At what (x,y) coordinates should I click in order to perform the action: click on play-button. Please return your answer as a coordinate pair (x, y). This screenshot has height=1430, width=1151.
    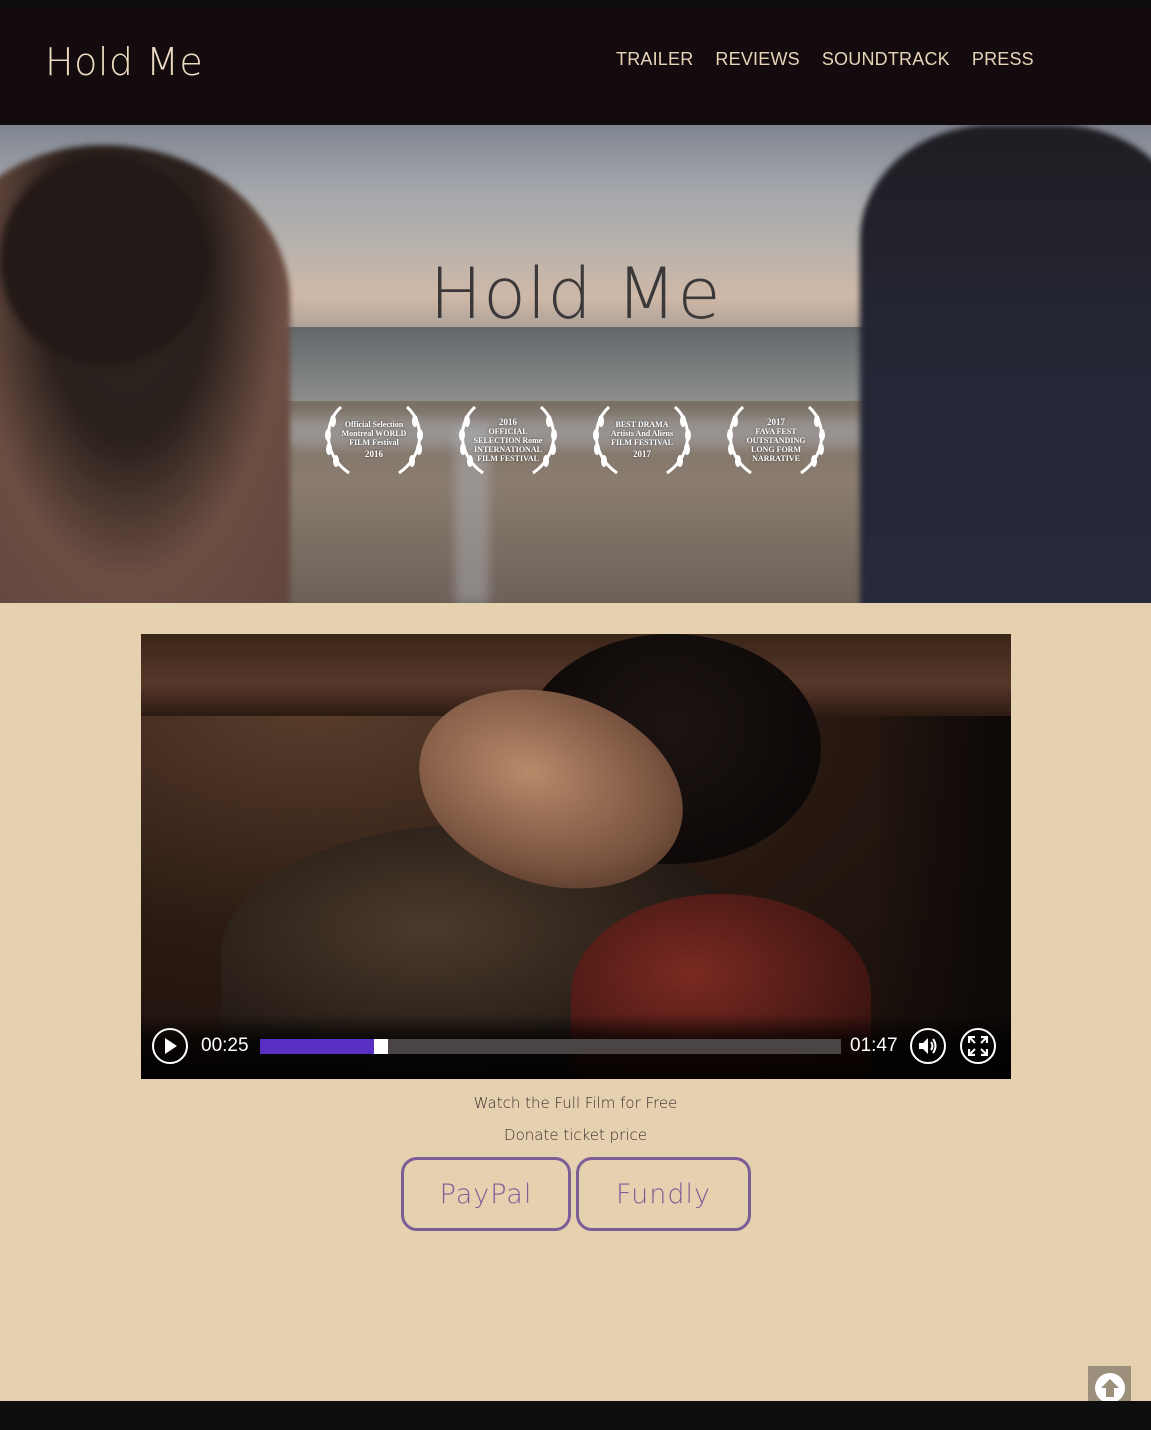
    Looking at the image, I should click on (170, 1046).